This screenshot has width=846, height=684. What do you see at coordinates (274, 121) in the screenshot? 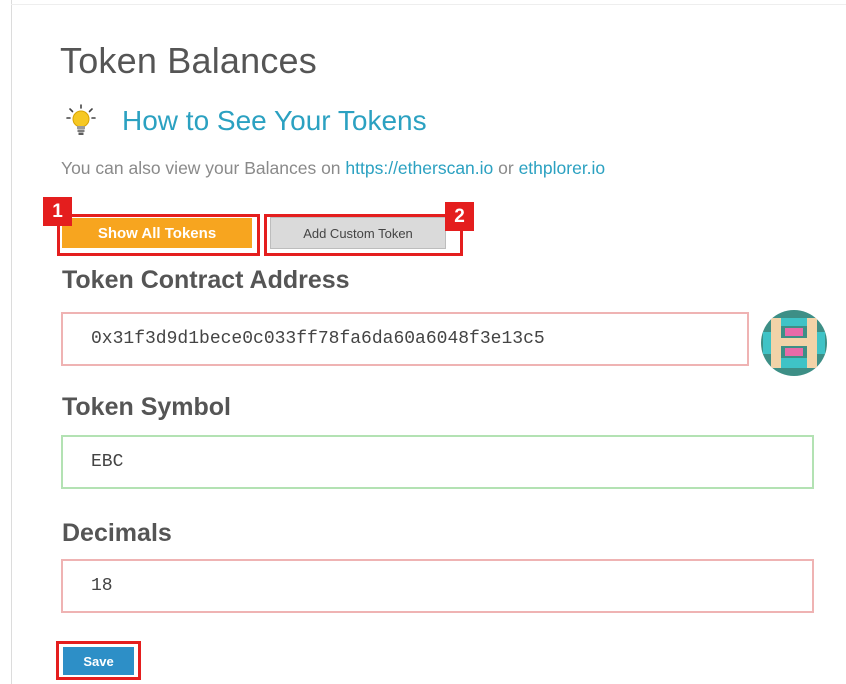
I see `howto-link: How to See Your Tokens` at bounding box center [274, 121].